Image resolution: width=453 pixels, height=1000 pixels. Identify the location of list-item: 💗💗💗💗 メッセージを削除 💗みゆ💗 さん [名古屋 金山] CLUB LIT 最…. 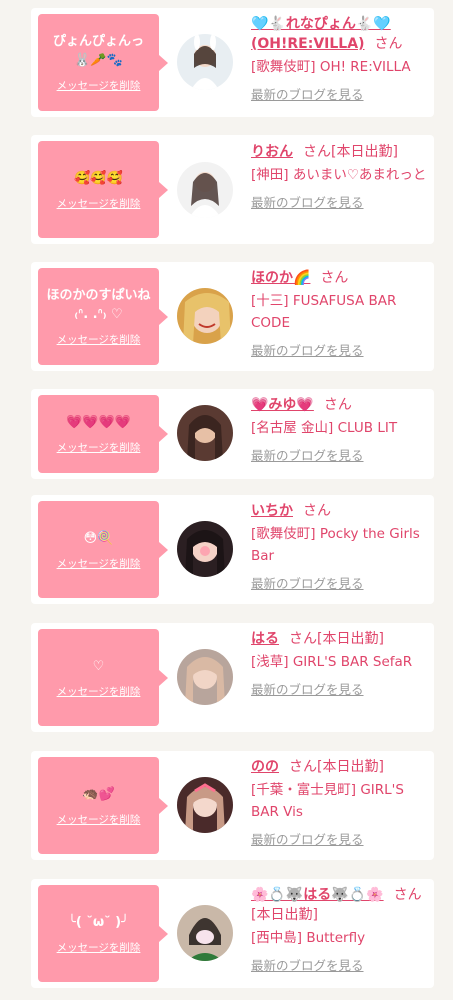
(232, 434).